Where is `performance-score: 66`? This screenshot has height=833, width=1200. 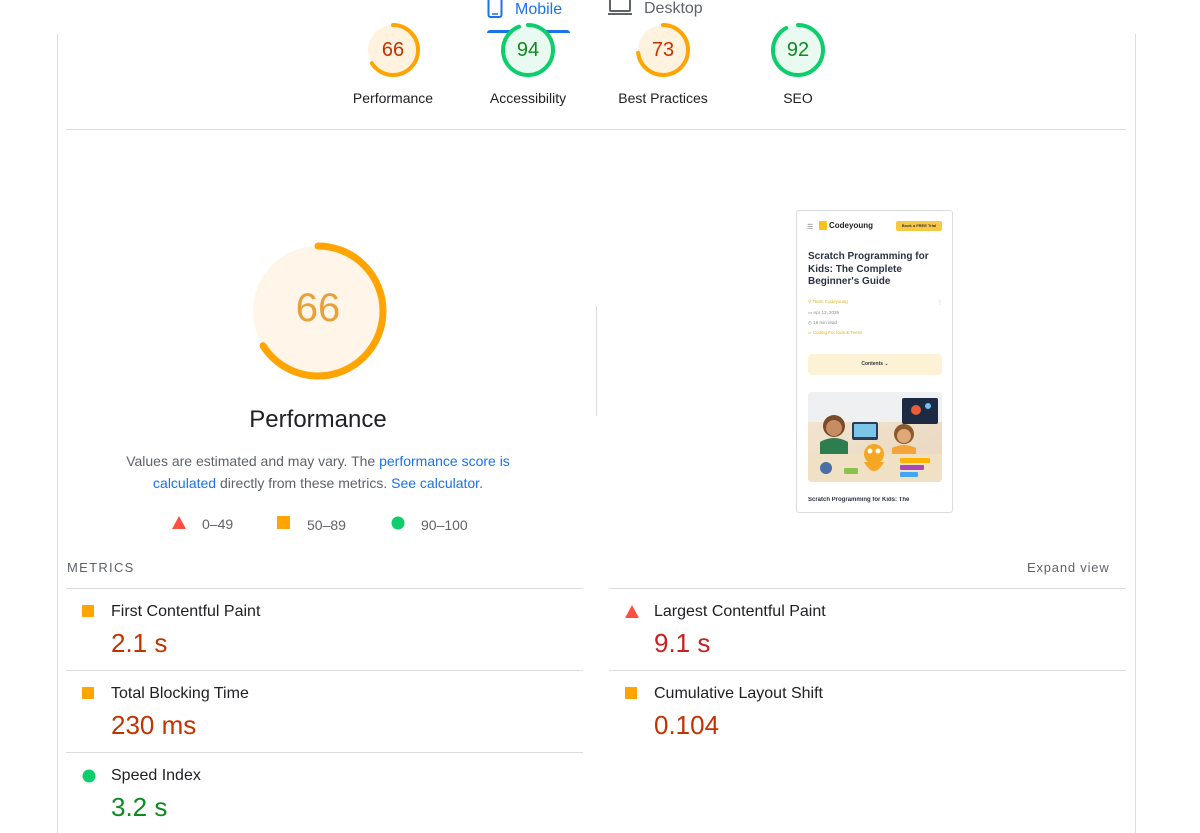
performance-score: 66 is located at coordinates (393, 50).